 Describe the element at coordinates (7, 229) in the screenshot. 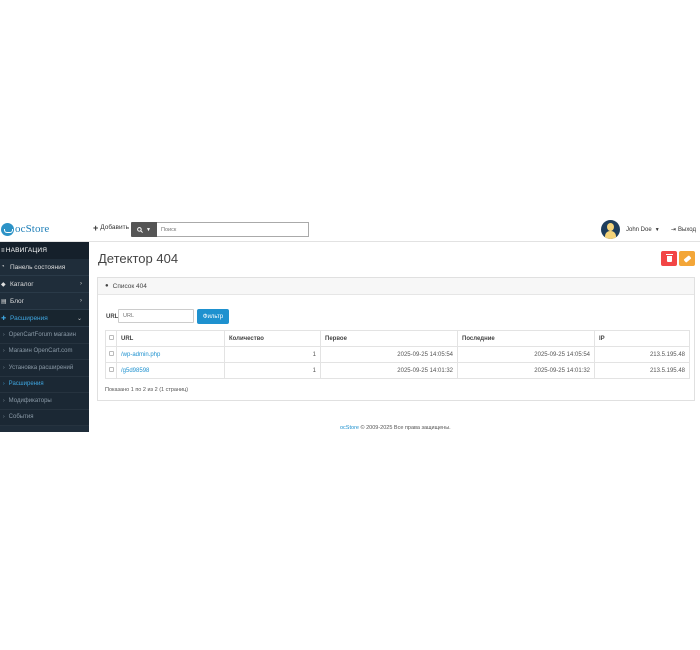

I see `logo-icon` at that location.